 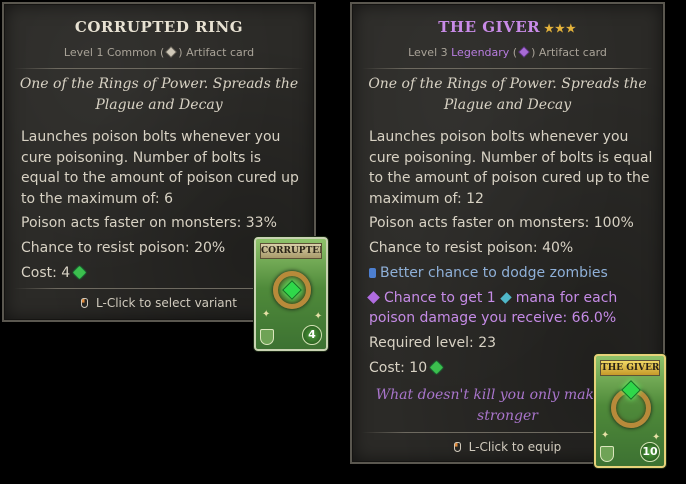 I want to click on card-subtitle: Level 3 Legendary () Artifact card, so click(x=507, y=52).